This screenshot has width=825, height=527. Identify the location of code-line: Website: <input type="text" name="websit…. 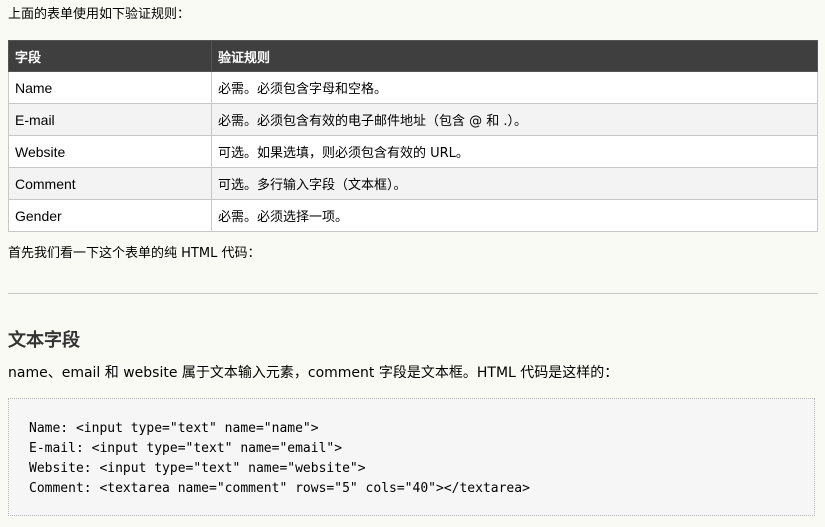
(197, 468).